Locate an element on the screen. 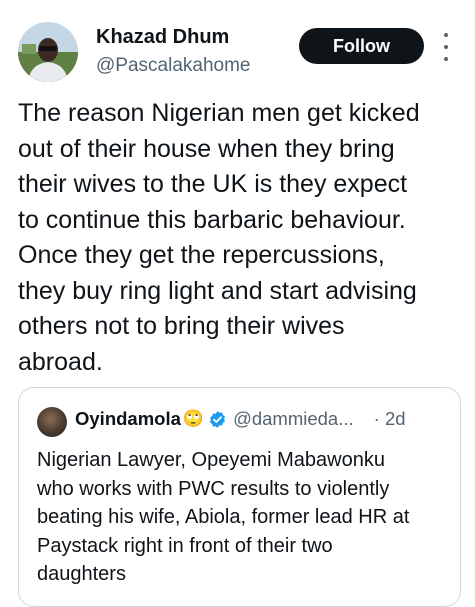  author-name: Khazad Dhum is located at coordinates (162, 37).